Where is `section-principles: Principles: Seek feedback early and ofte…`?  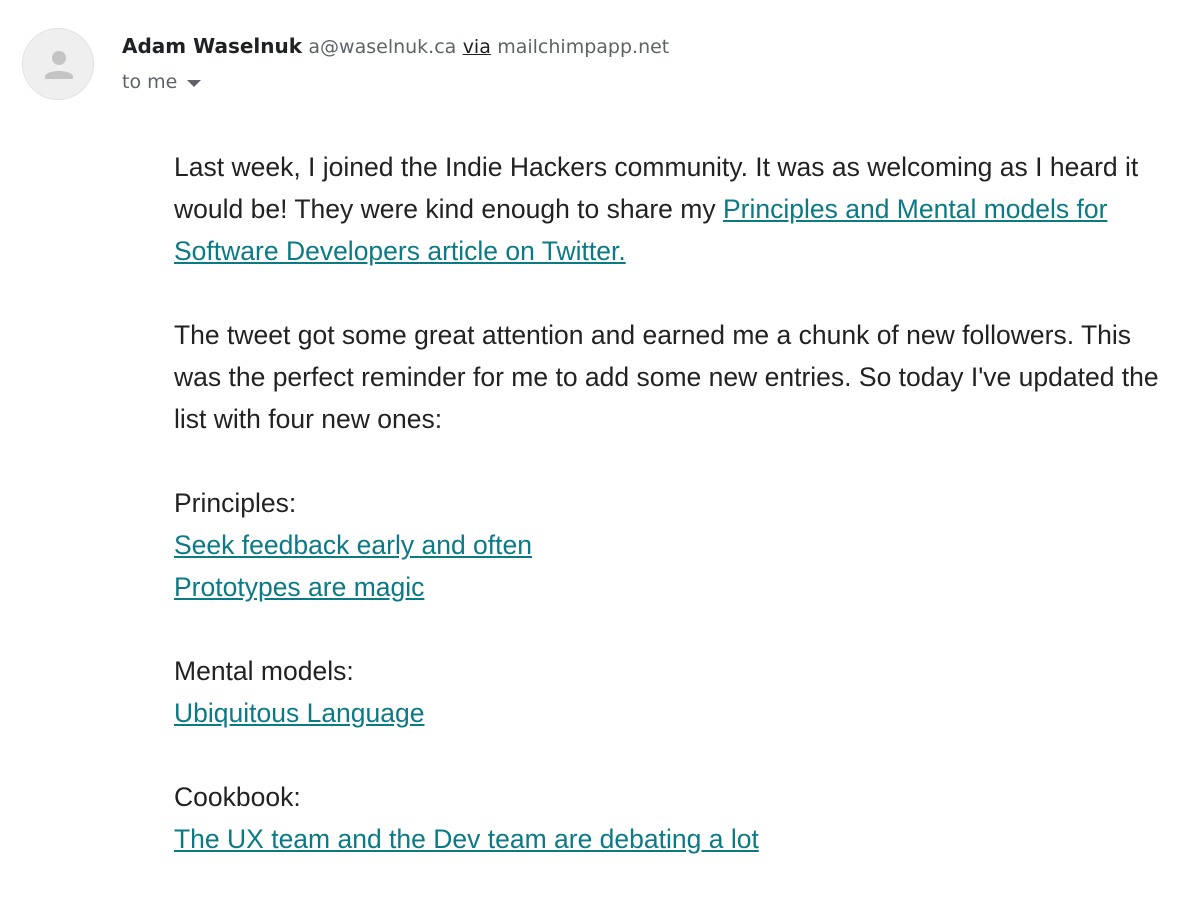 section-principles: Principles: Seek feedback early and ofte… is located at coordinates (674, 545).